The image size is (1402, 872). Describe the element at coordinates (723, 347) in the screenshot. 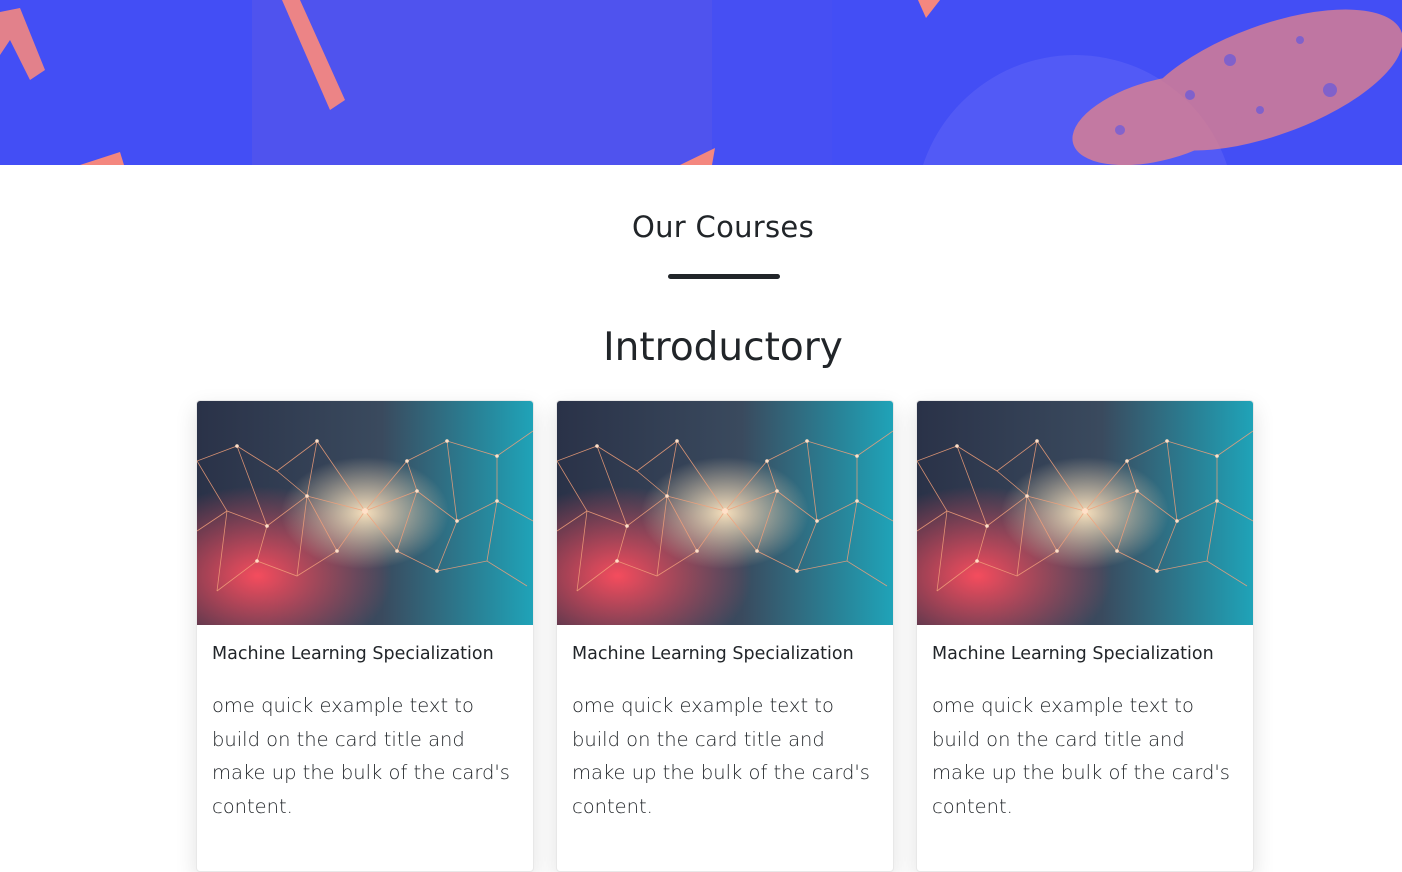

I see `subsection-title: Introductory` at that location.